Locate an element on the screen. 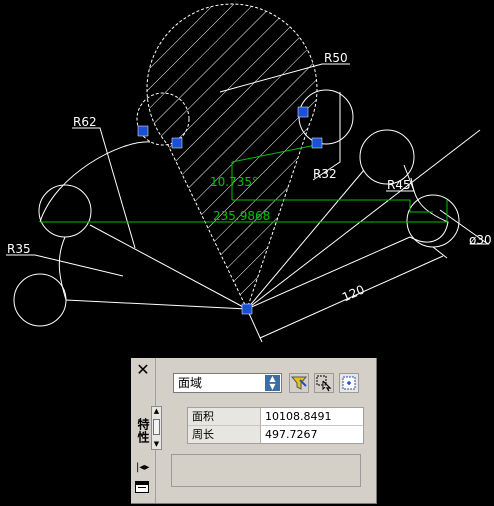  property-value: 10108.8491 is located at coordinates (298, 416).